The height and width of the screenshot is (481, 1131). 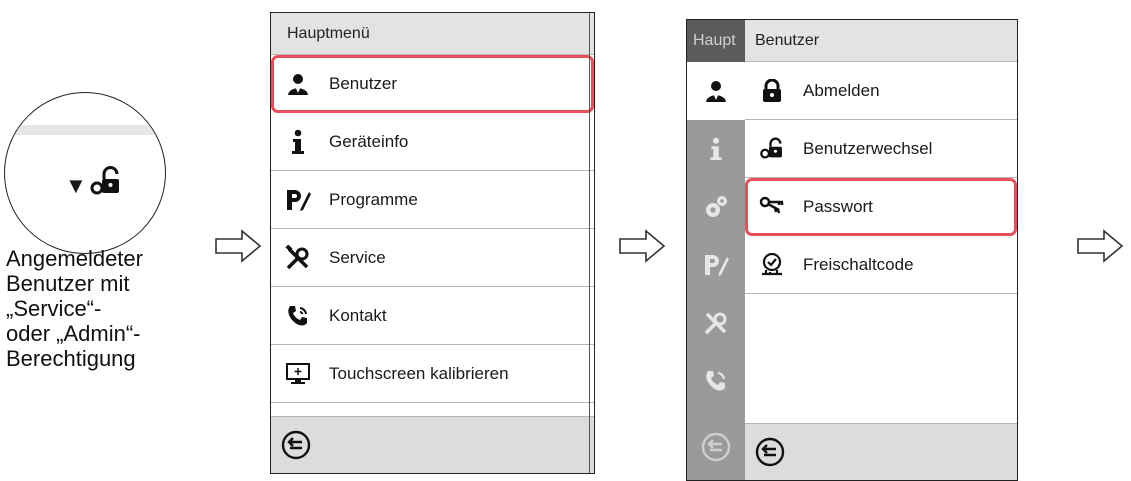 I want to click on rail-item-info, so click(x=716, y=149).